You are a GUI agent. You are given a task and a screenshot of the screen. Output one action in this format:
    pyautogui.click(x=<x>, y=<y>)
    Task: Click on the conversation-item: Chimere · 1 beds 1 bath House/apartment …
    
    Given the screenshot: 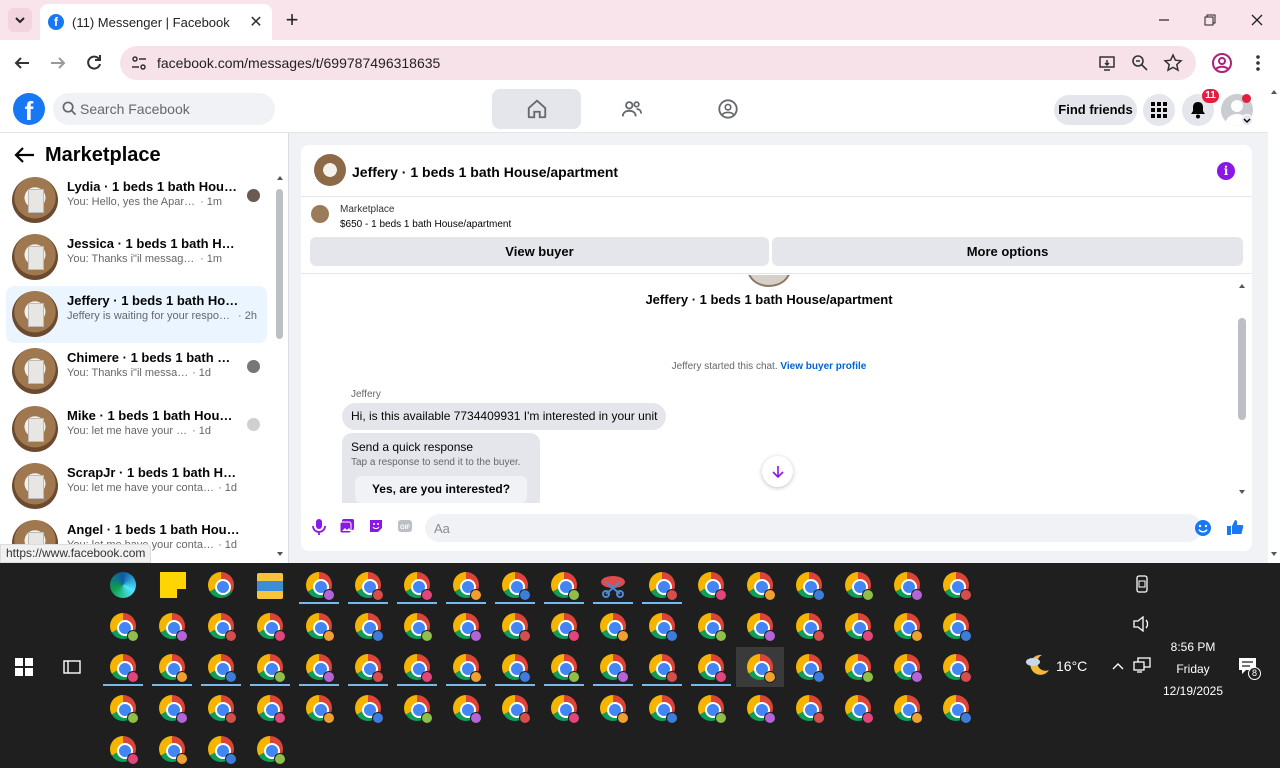 What is the action you would take?
    pyautogui.click(x=136, y=371)
    